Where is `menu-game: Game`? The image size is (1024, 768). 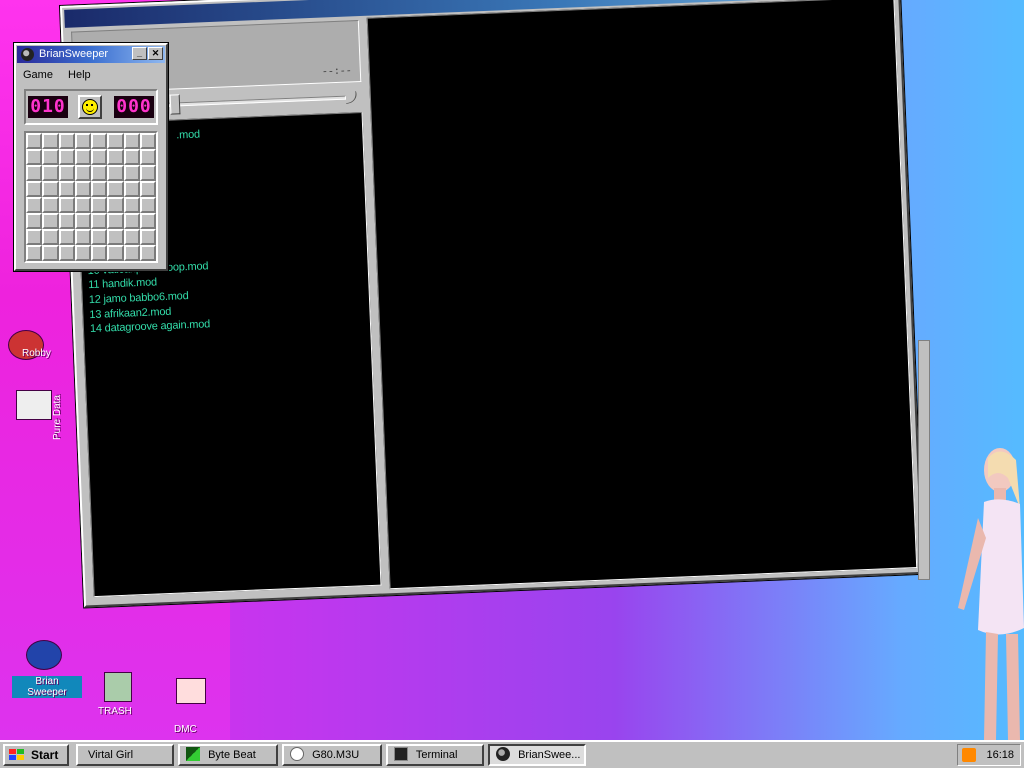
menu-game: Game is located at coordinates (38, 75).